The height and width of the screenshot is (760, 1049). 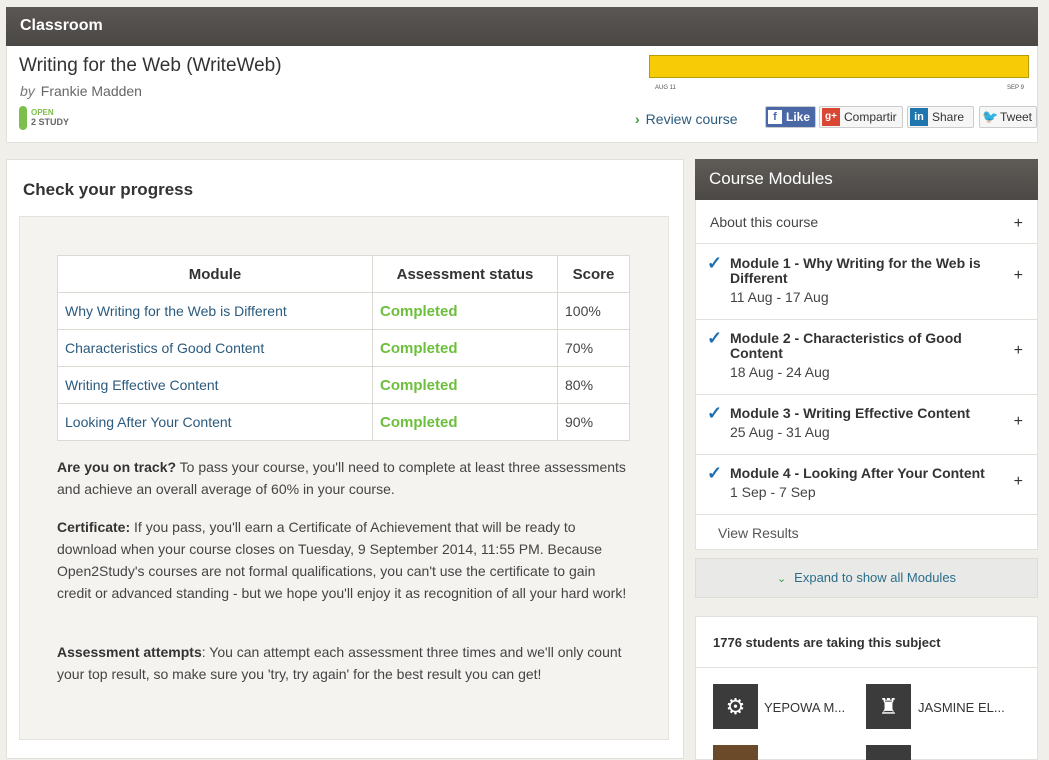 I want to click on twitter-icon: 🐦, so click(x=990, y=116).